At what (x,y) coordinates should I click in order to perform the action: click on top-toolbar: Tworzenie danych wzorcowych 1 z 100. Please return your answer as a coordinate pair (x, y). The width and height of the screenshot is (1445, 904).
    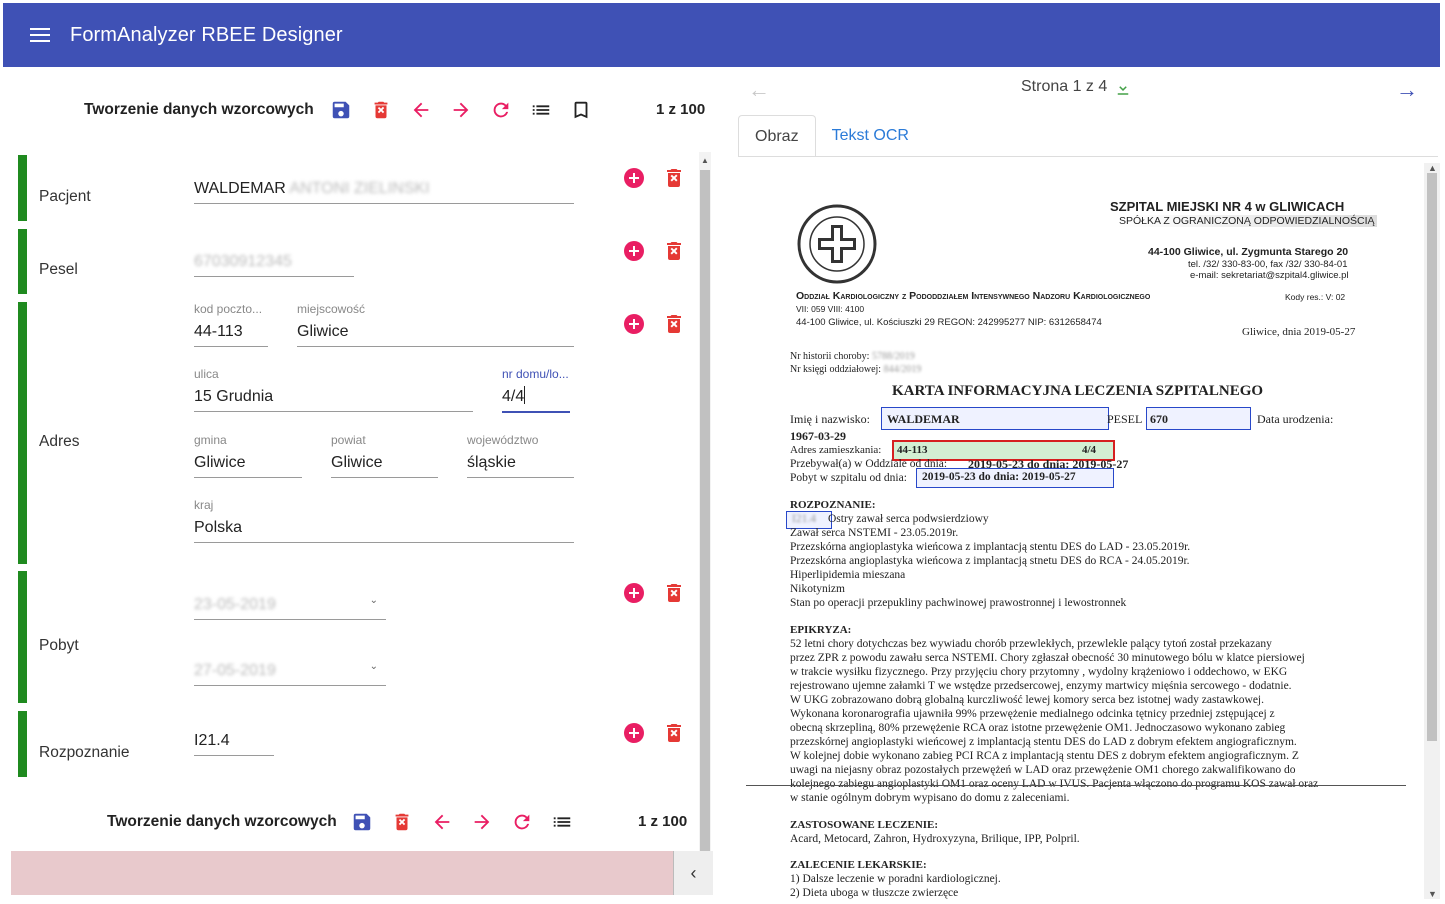
    Looking at the image, I should click on (399, 110).